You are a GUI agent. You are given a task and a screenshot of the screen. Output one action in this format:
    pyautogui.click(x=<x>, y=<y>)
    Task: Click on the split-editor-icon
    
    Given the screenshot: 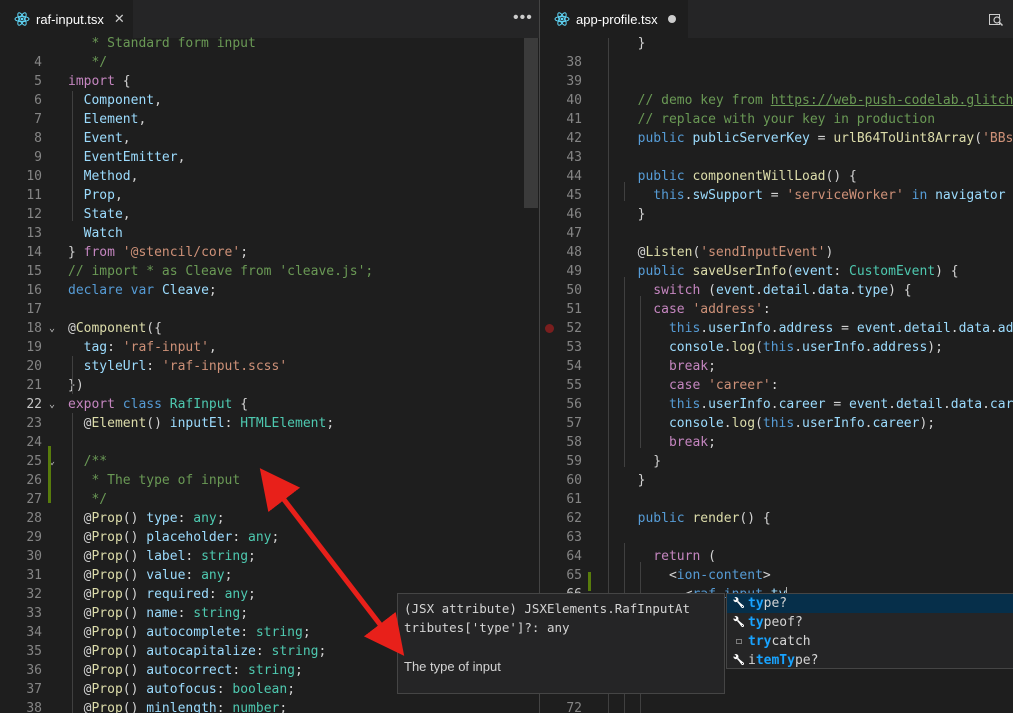 What is the action you would take?
    pyautogui.click(x=996, y=20)
    